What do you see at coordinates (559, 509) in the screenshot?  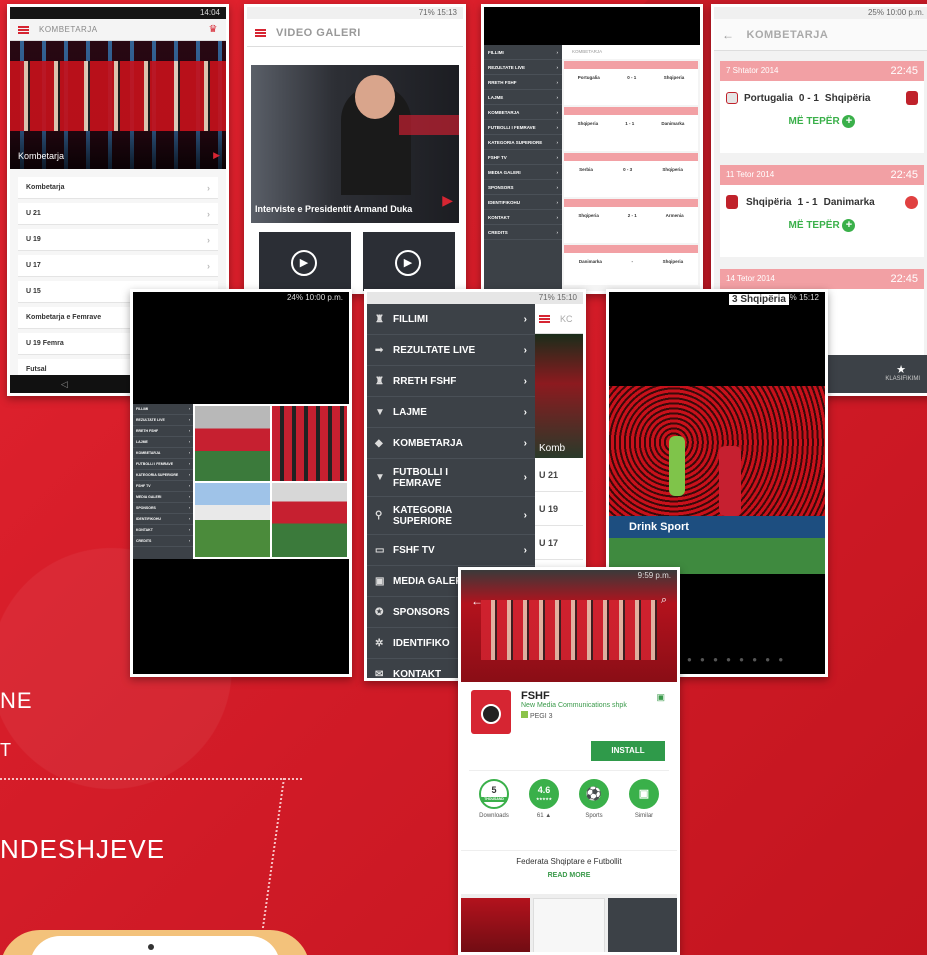 I see `list-item: U 19` at bounding box center [559, 509].